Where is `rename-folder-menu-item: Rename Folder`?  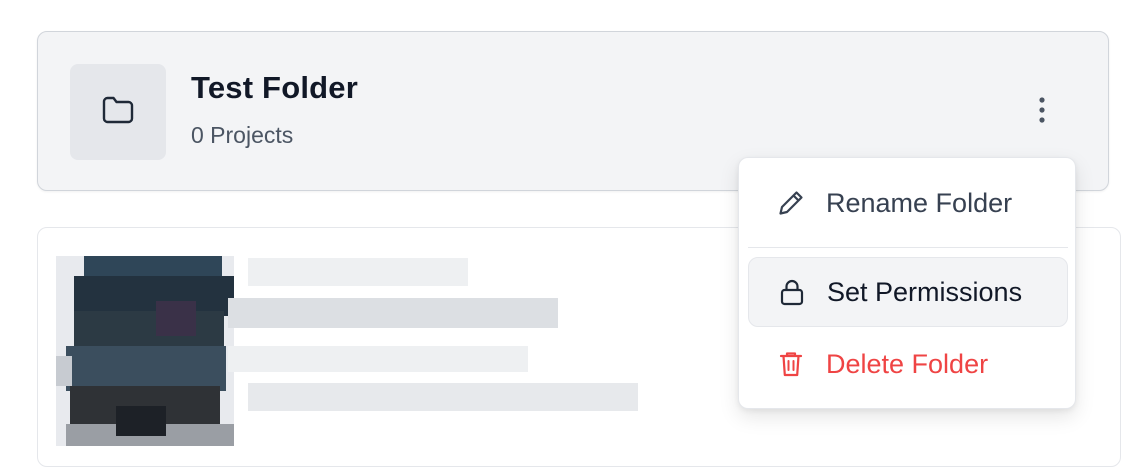
rename-folder-menu-item: Rename Folder is located at coordinates (908, 203).